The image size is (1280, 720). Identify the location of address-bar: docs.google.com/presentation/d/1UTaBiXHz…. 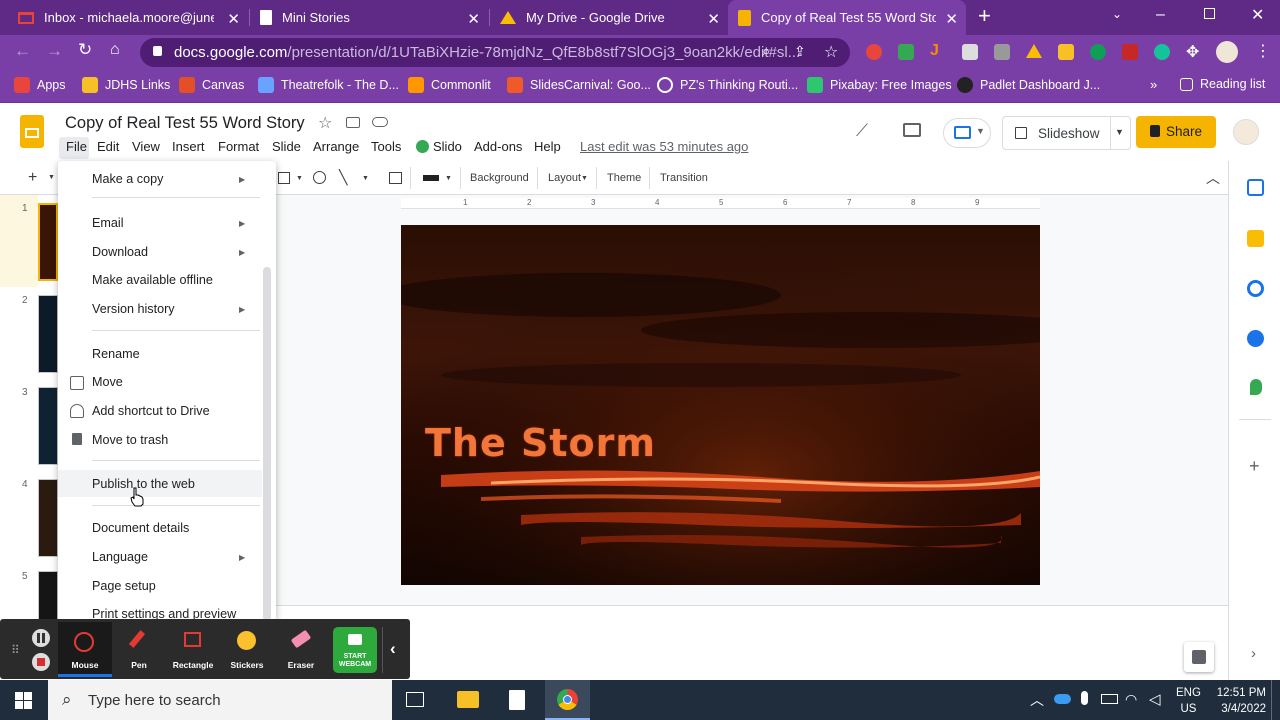
(495, 52).